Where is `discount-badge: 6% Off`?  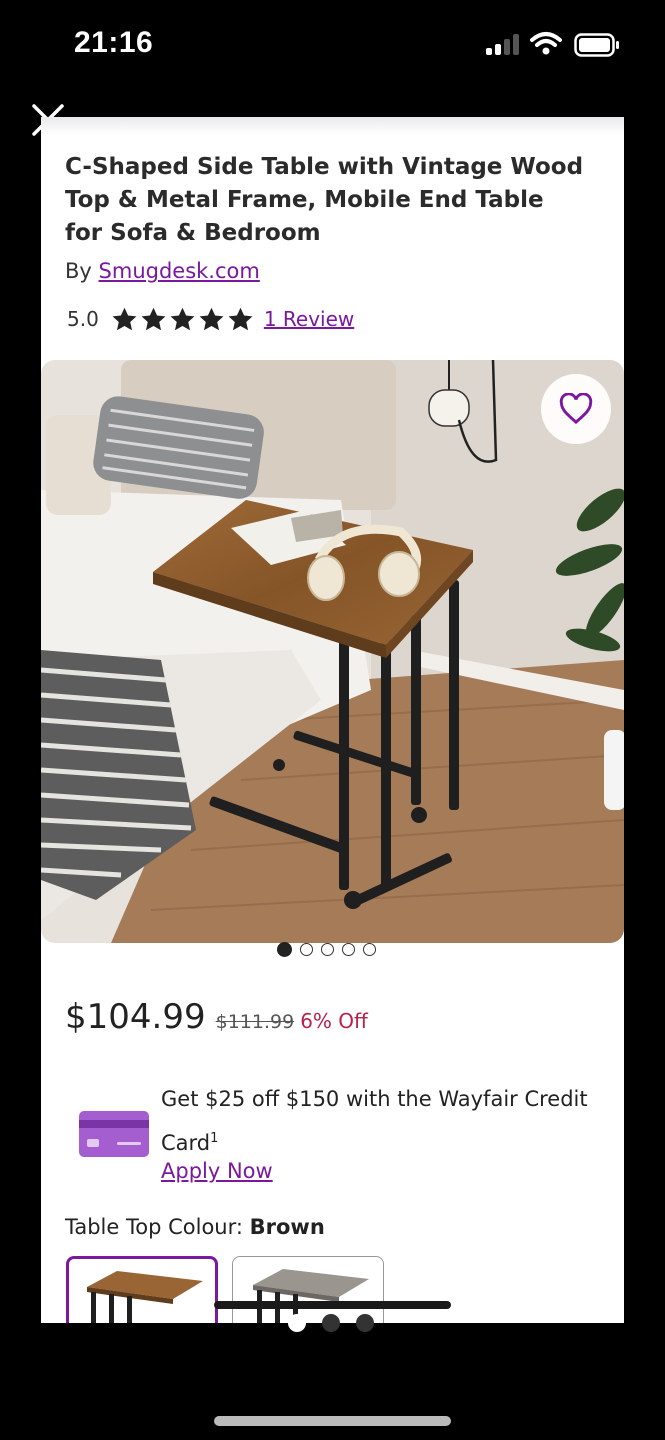 discount-badge: 6% Off is located at coordinates (334, 1021).